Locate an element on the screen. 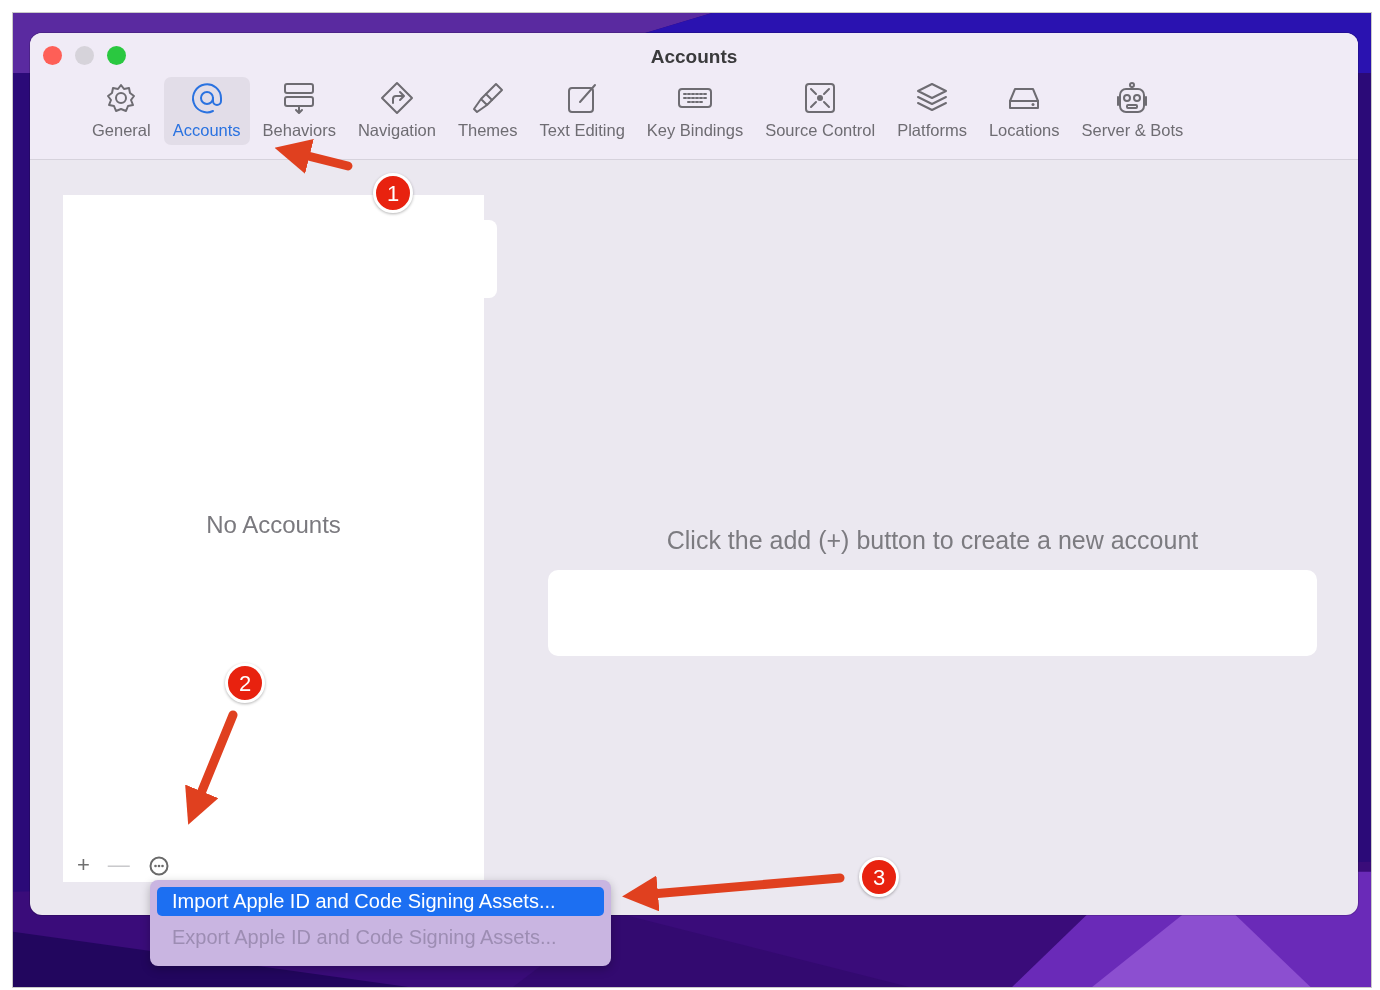 This screenshot has width=1380, height=990. toolbar-tab: Accounts is located at coordinates (206, 111).